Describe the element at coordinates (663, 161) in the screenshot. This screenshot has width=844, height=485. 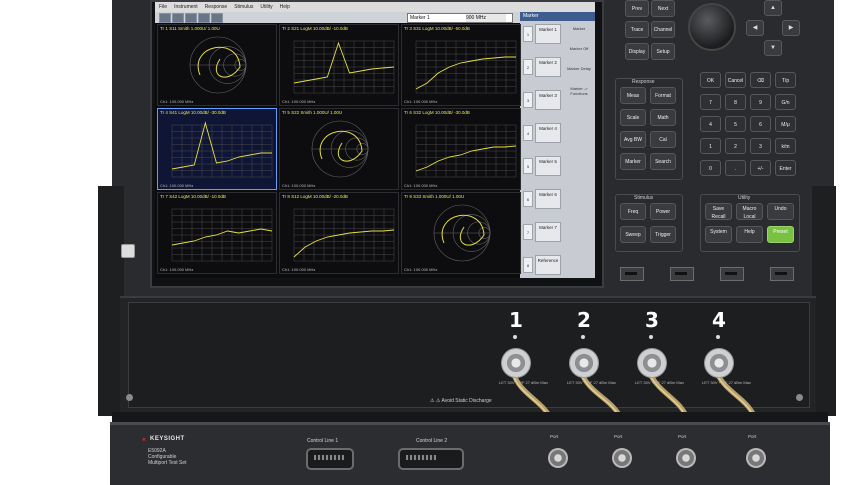
I see `key-search: Search` at that location.